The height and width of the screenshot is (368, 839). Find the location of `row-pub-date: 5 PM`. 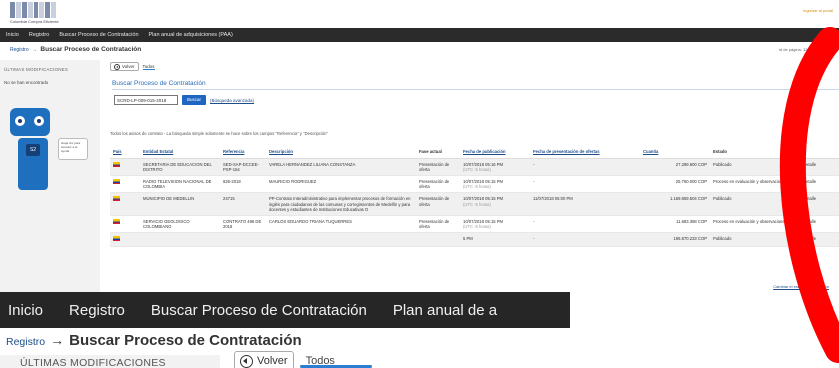

row-pub-date: 5 PM is located at coordinates (468, 239).